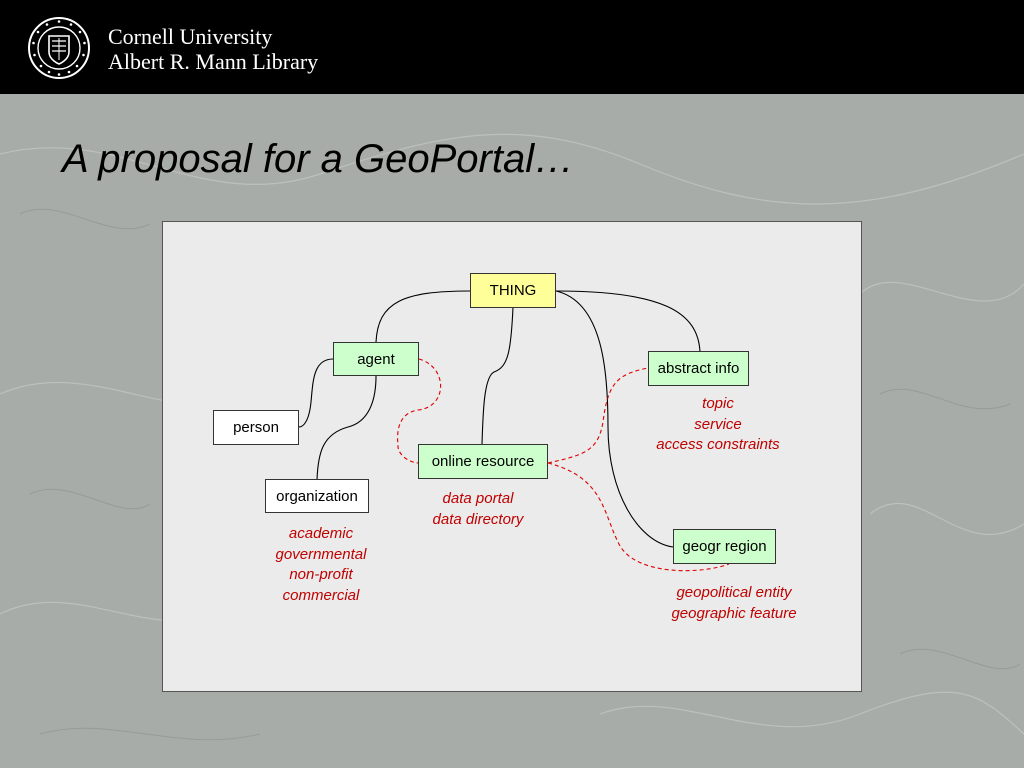  Describe the element at coordinates (321, 574) in the screenshot. I see `annotation-item: non-profit` at that location.